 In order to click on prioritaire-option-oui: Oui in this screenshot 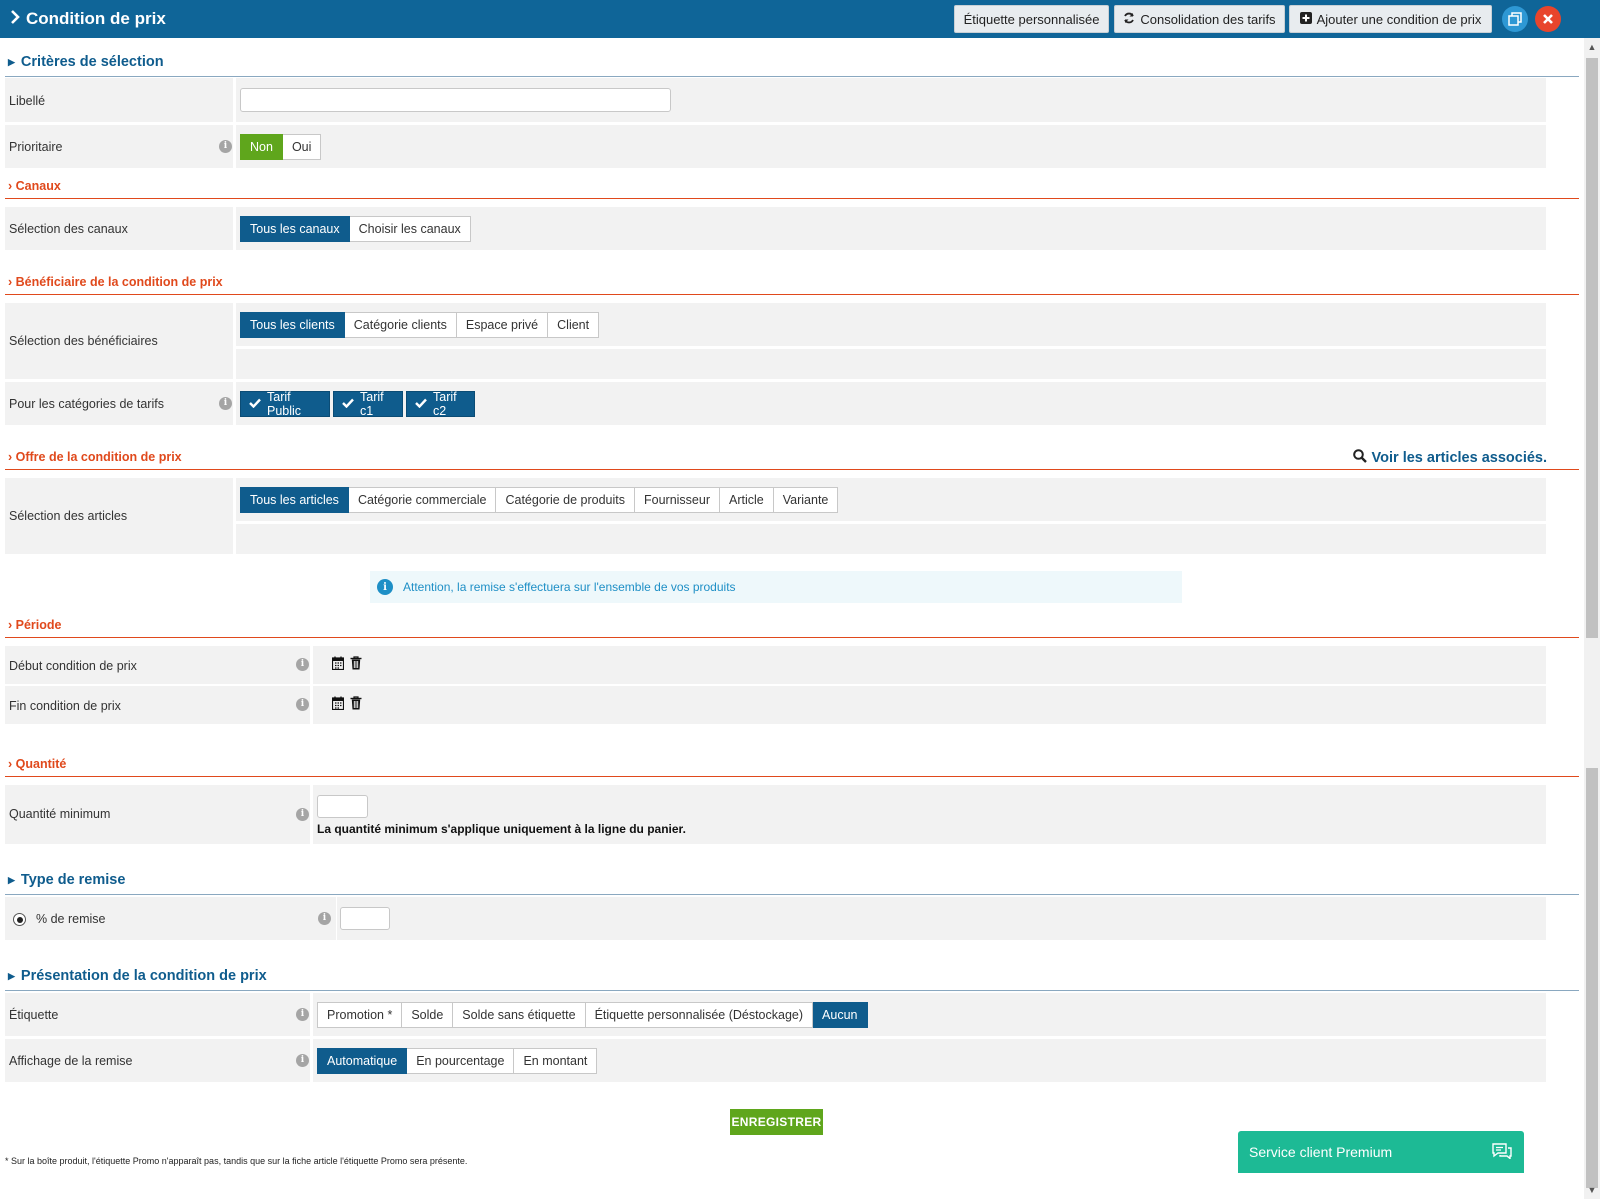, I will do `click(302, 147)`.